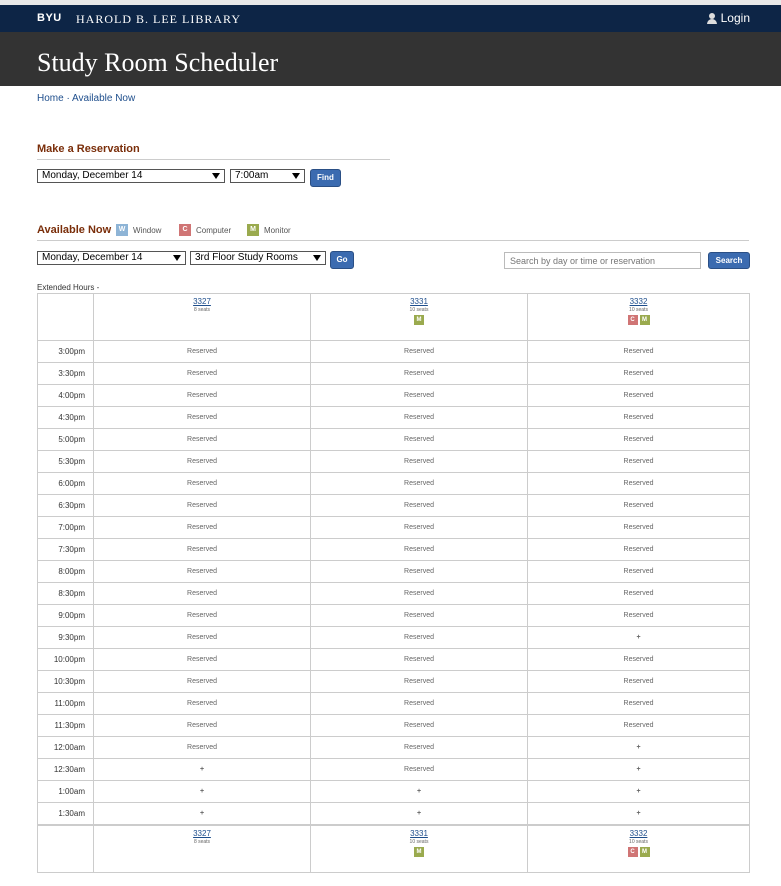  I want to click on time-label: 7:30pm, so click(65, 549).